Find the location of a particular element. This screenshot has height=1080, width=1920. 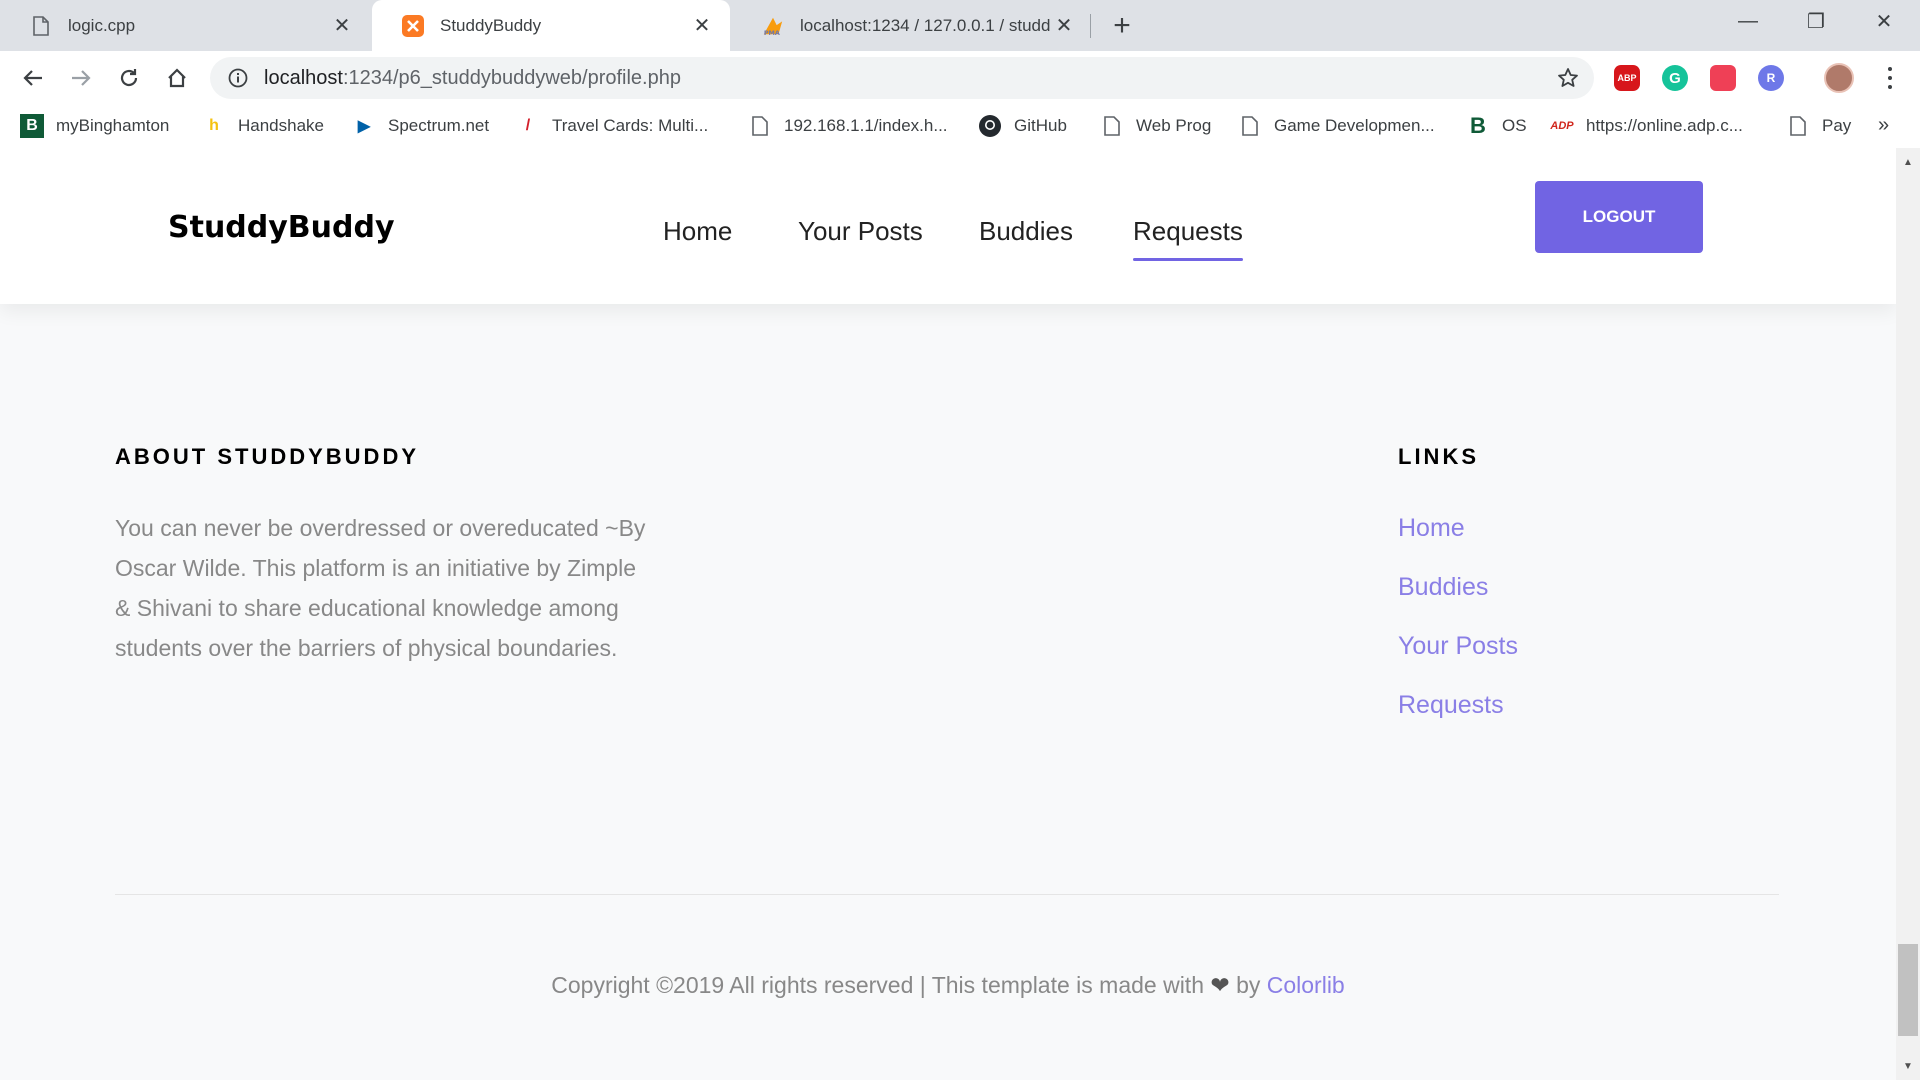

home-icon is located at coordinates (177, 78).